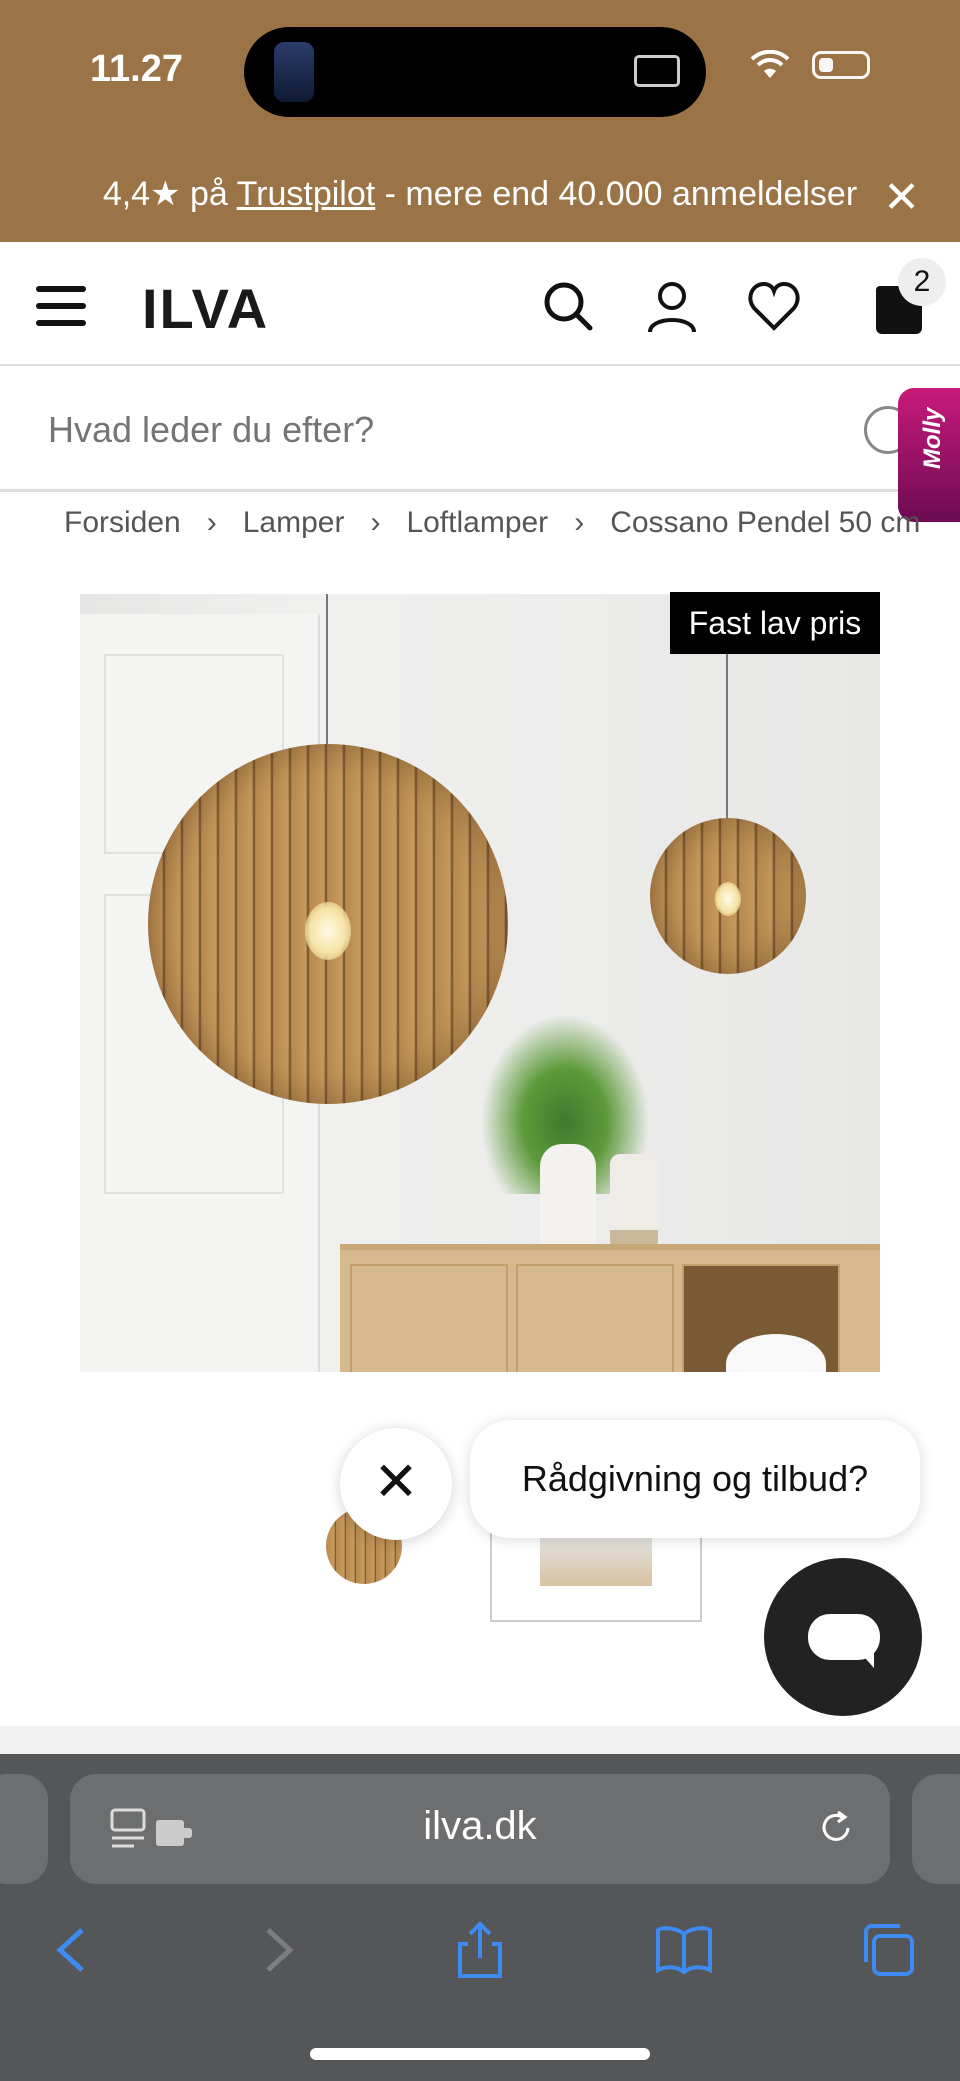 The height and width of the screenshot is (2081, 960). Describe the element at coordinates (568, 306) in the screenshot. I see `search-icon` at that location.